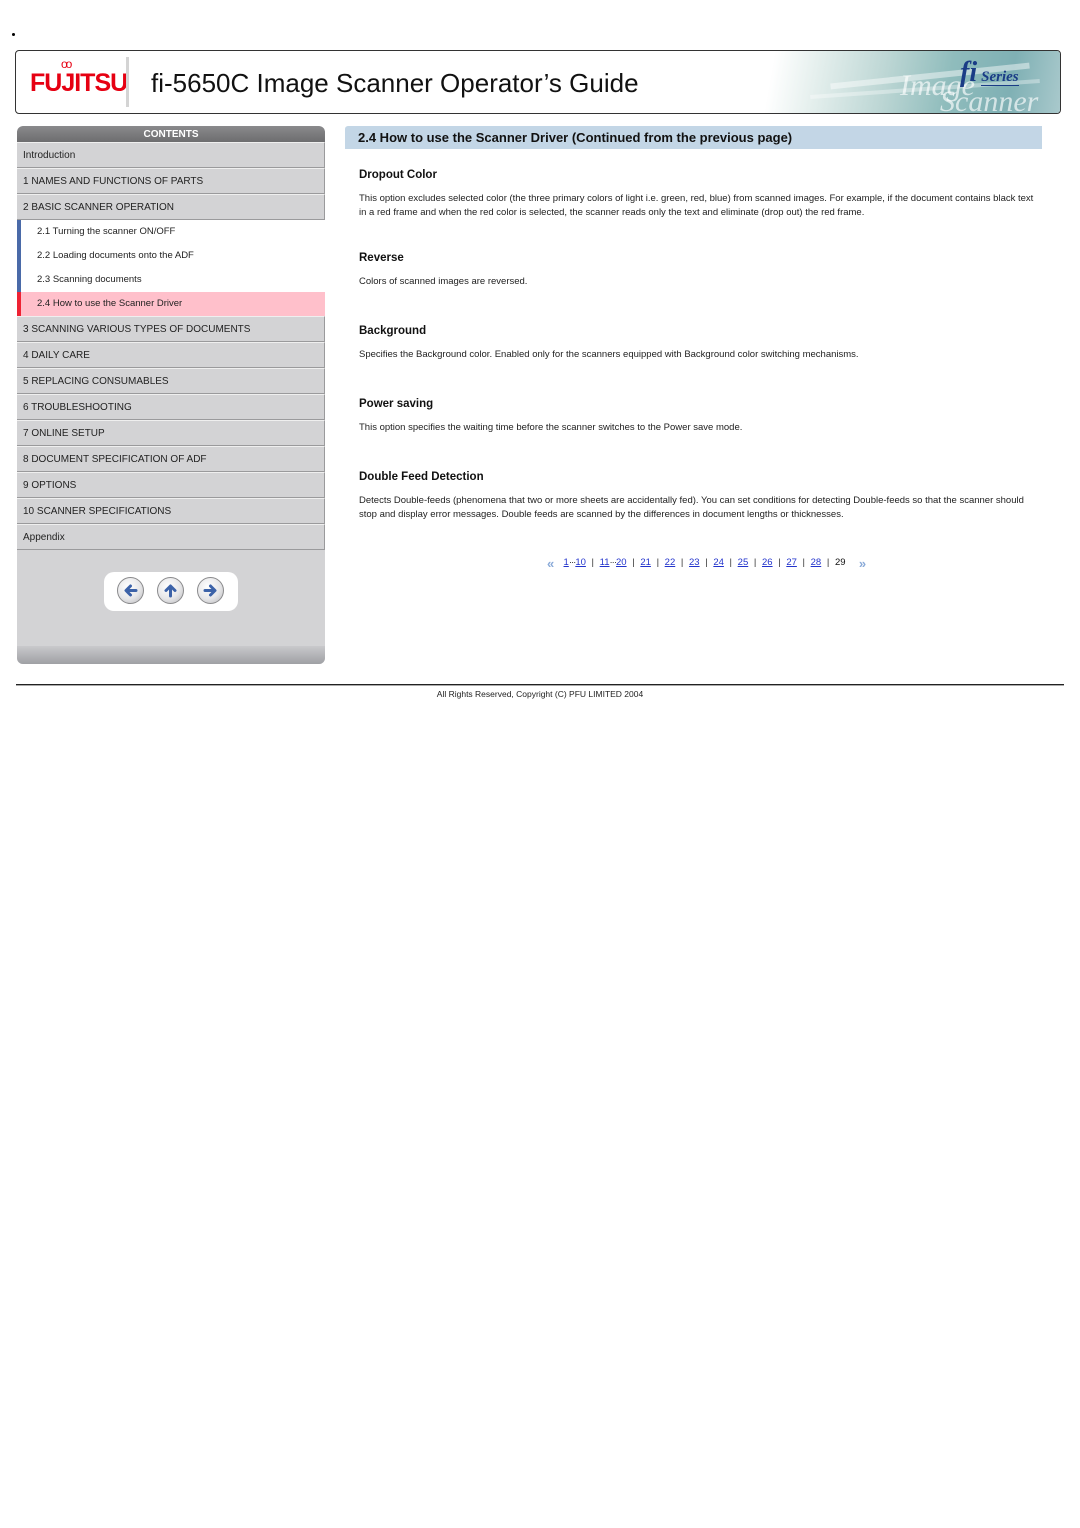 The width and height of the screenshot is (1080, 1528). I want to click on pager-link-23: 23, so click(694, 562).